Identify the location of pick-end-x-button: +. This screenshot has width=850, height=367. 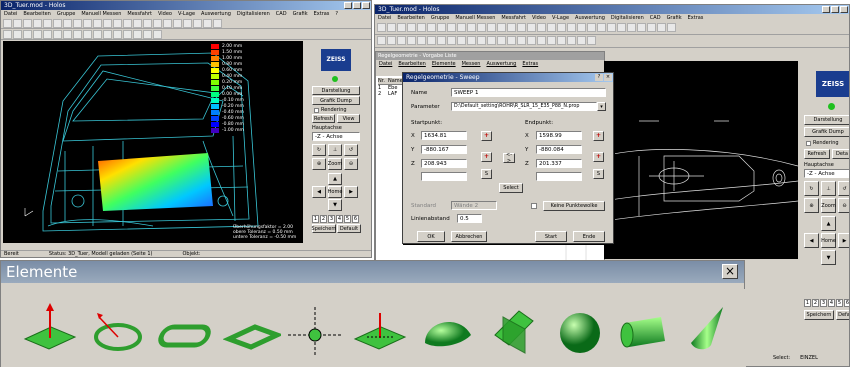
(598, 136).